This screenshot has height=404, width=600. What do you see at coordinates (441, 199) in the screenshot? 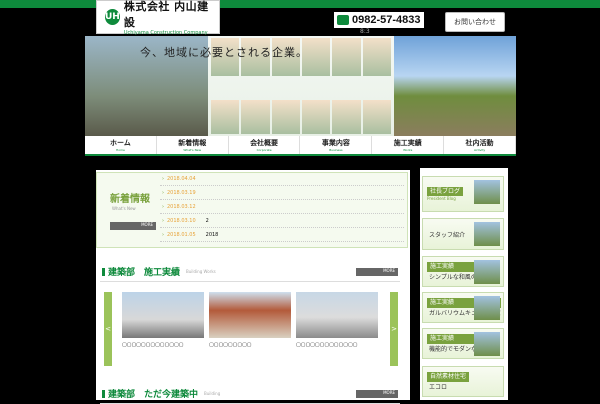
I see `blog-sub: President Blog` at bounding box center [441, 199].